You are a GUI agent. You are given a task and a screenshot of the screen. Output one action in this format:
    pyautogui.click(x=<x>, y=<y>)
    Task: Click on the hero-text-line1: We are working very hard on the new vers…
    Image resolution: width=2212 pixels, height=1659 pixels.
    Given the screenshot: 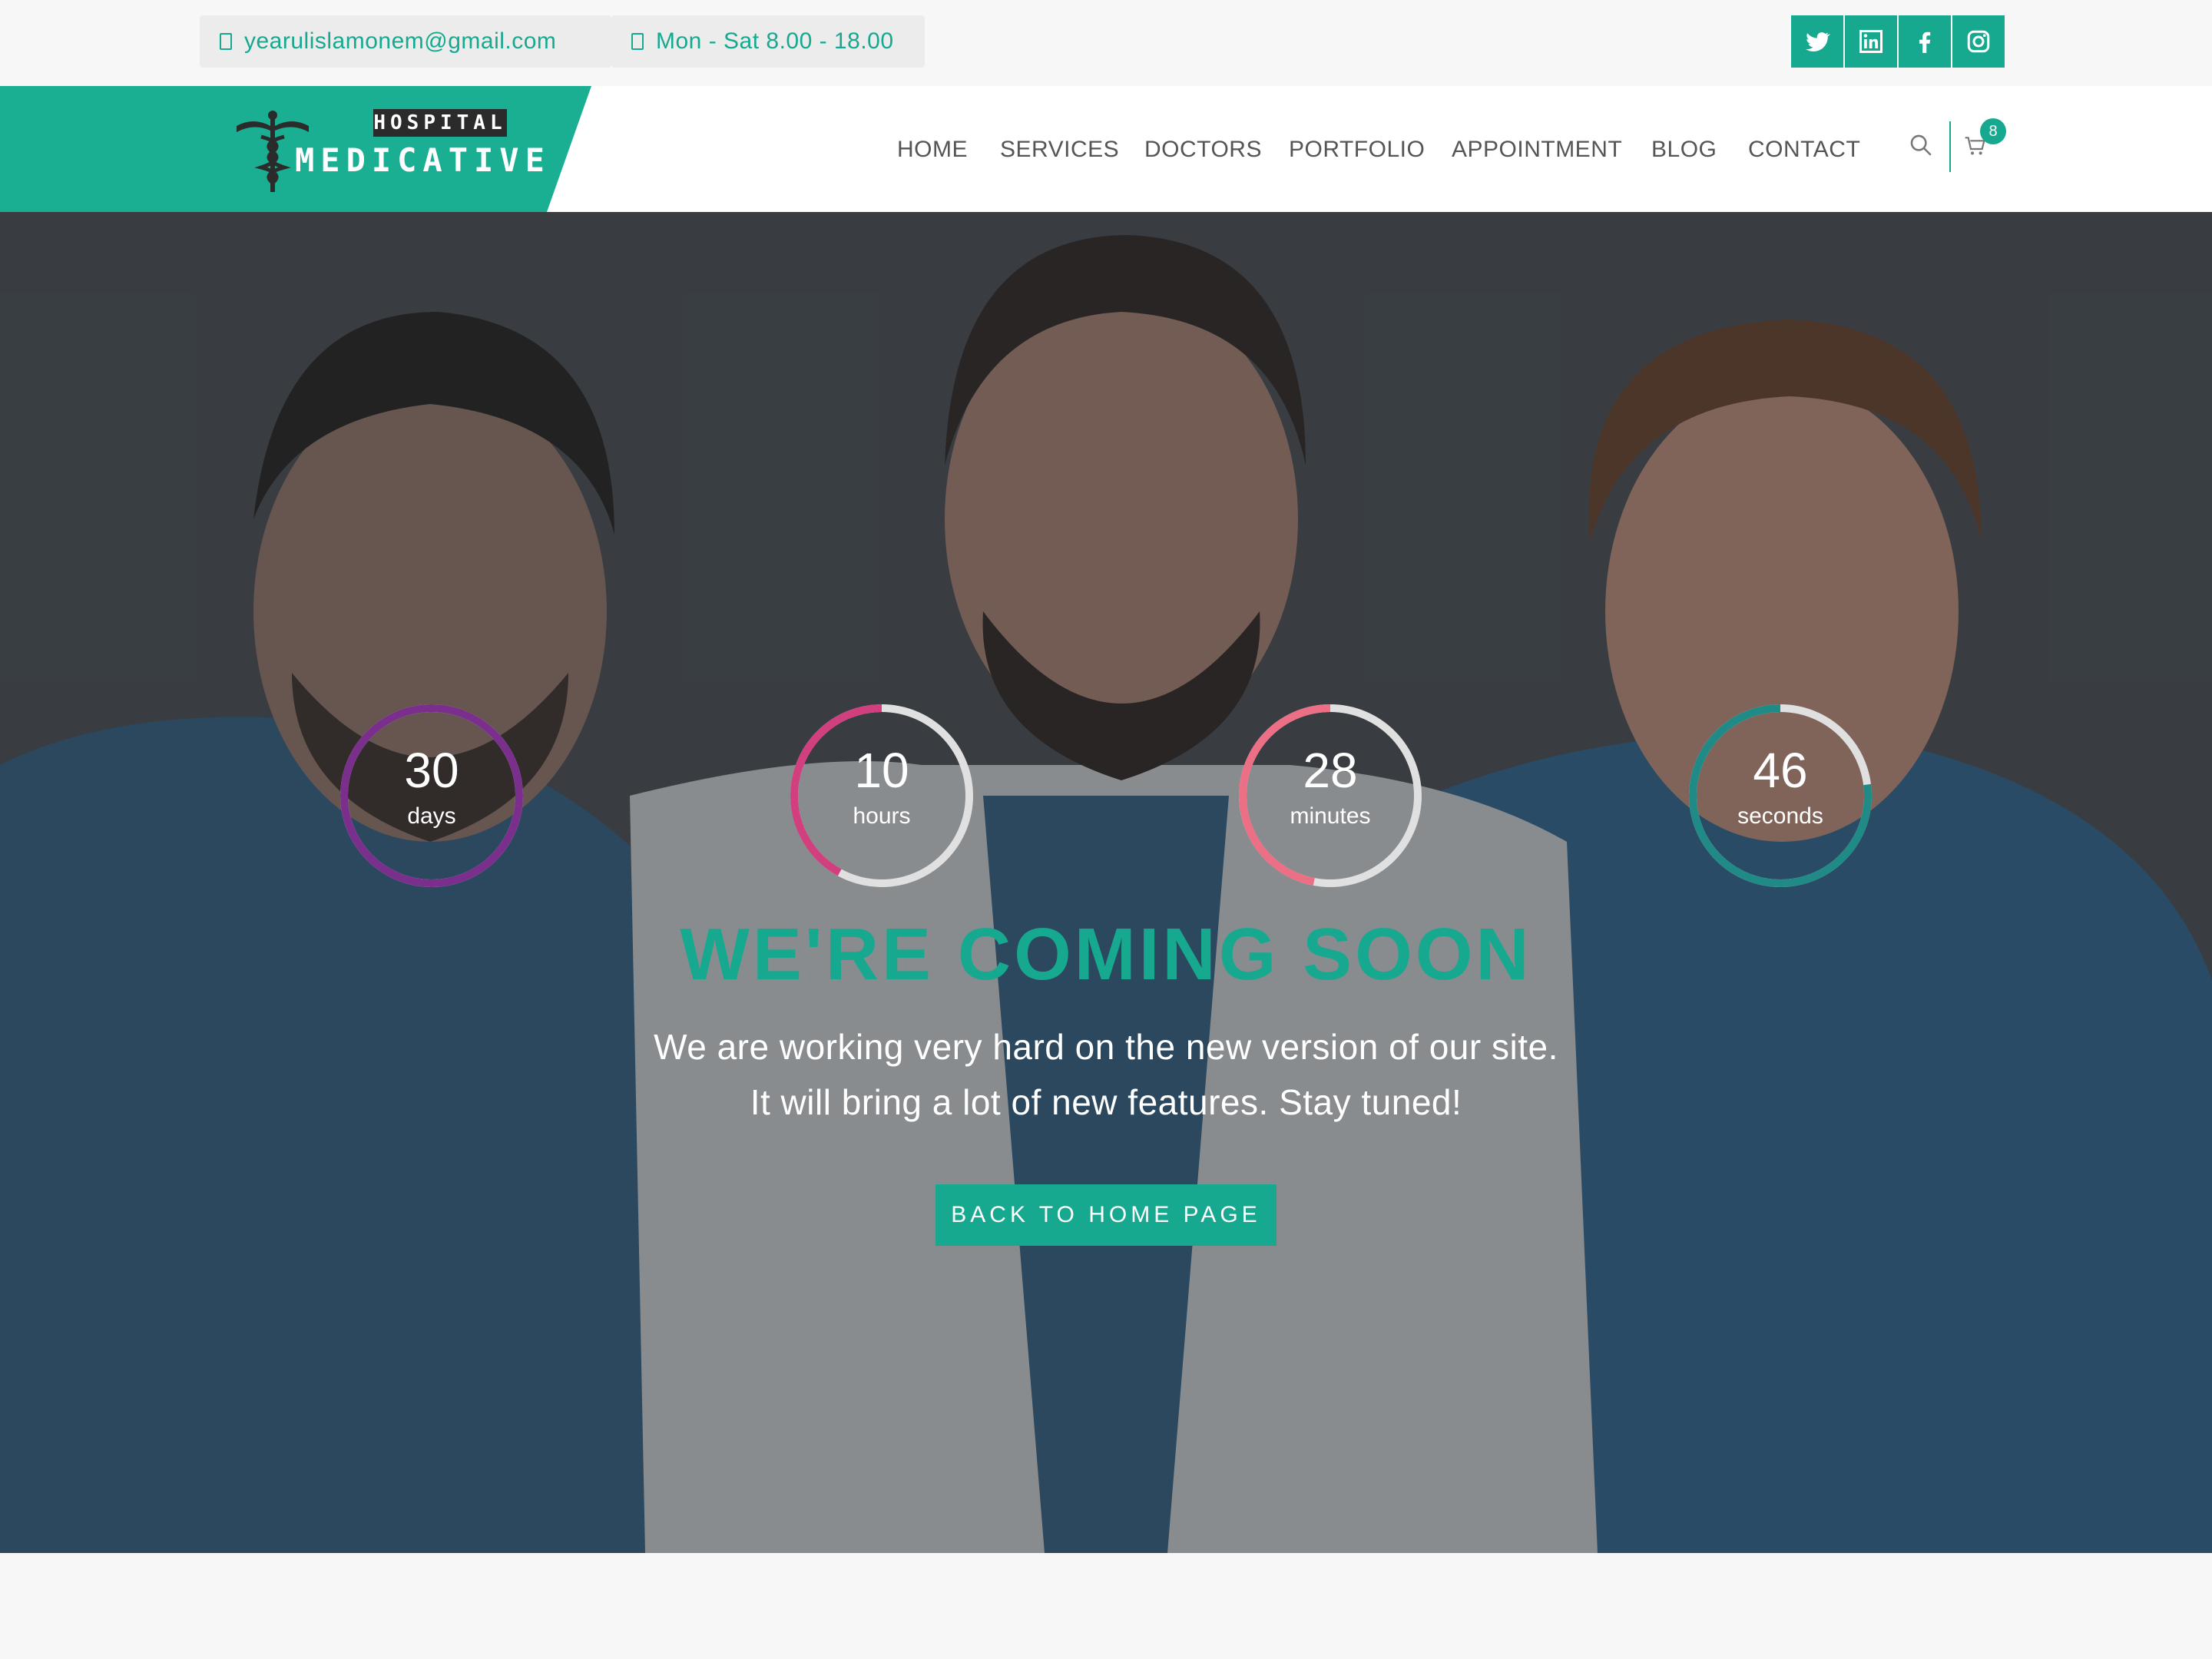 What is the action you would take?
    pyautogui.click(x=1106, y=1047)
    